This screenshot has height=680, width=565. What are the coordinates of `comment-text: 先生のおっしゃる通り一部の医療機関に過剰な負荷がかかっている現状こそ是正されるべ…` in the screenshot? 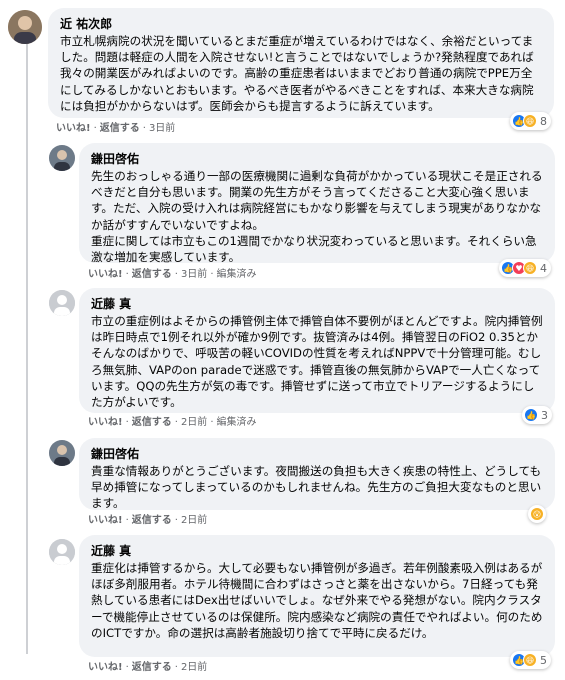 It's located at (317, 217).